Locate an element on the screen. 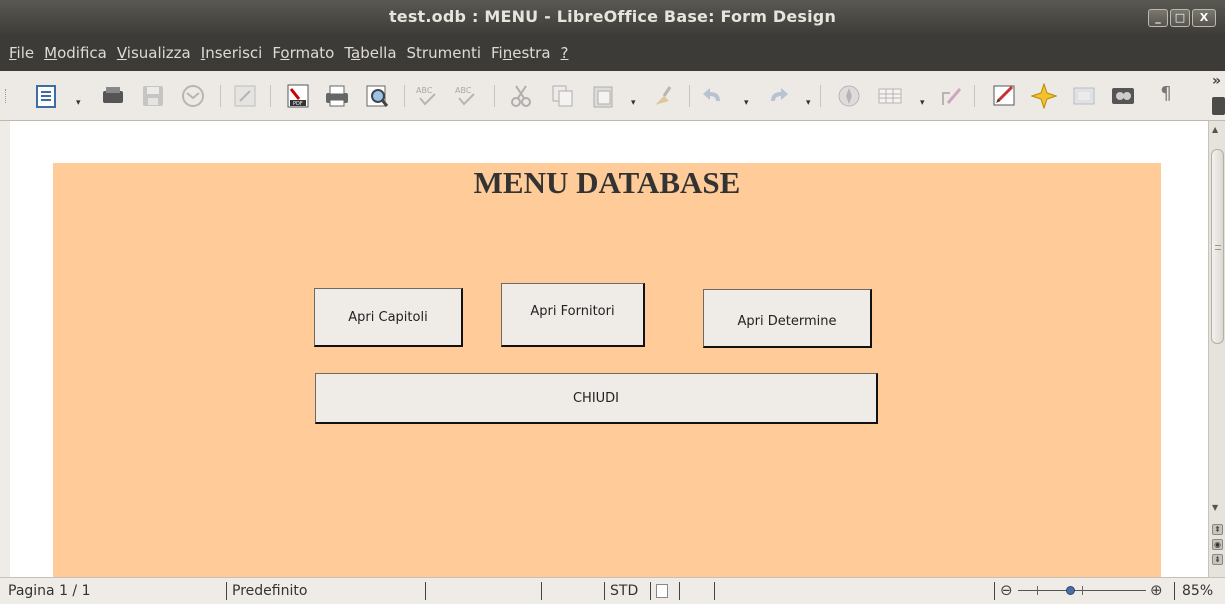  toolbar-grip is located at coordinates (6, 96).